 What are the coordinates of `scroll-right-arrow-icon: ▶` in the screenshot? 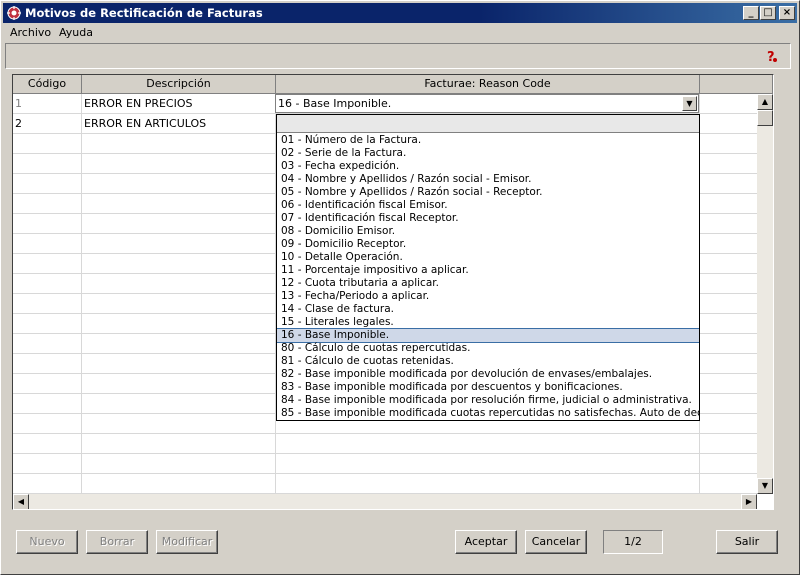 It's located at (749, 501).